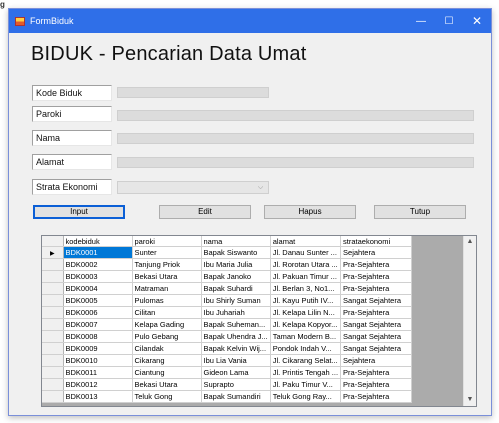  Describe the element at coordinates (236, 384) in the screenshot. I see `grid-cell: Suprapto` at that location.